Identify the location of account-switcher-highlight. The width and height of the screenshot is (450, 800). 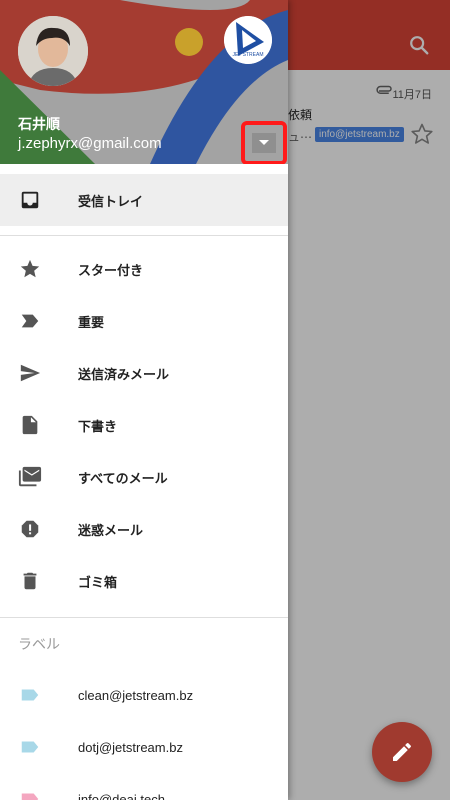
(264, 142).